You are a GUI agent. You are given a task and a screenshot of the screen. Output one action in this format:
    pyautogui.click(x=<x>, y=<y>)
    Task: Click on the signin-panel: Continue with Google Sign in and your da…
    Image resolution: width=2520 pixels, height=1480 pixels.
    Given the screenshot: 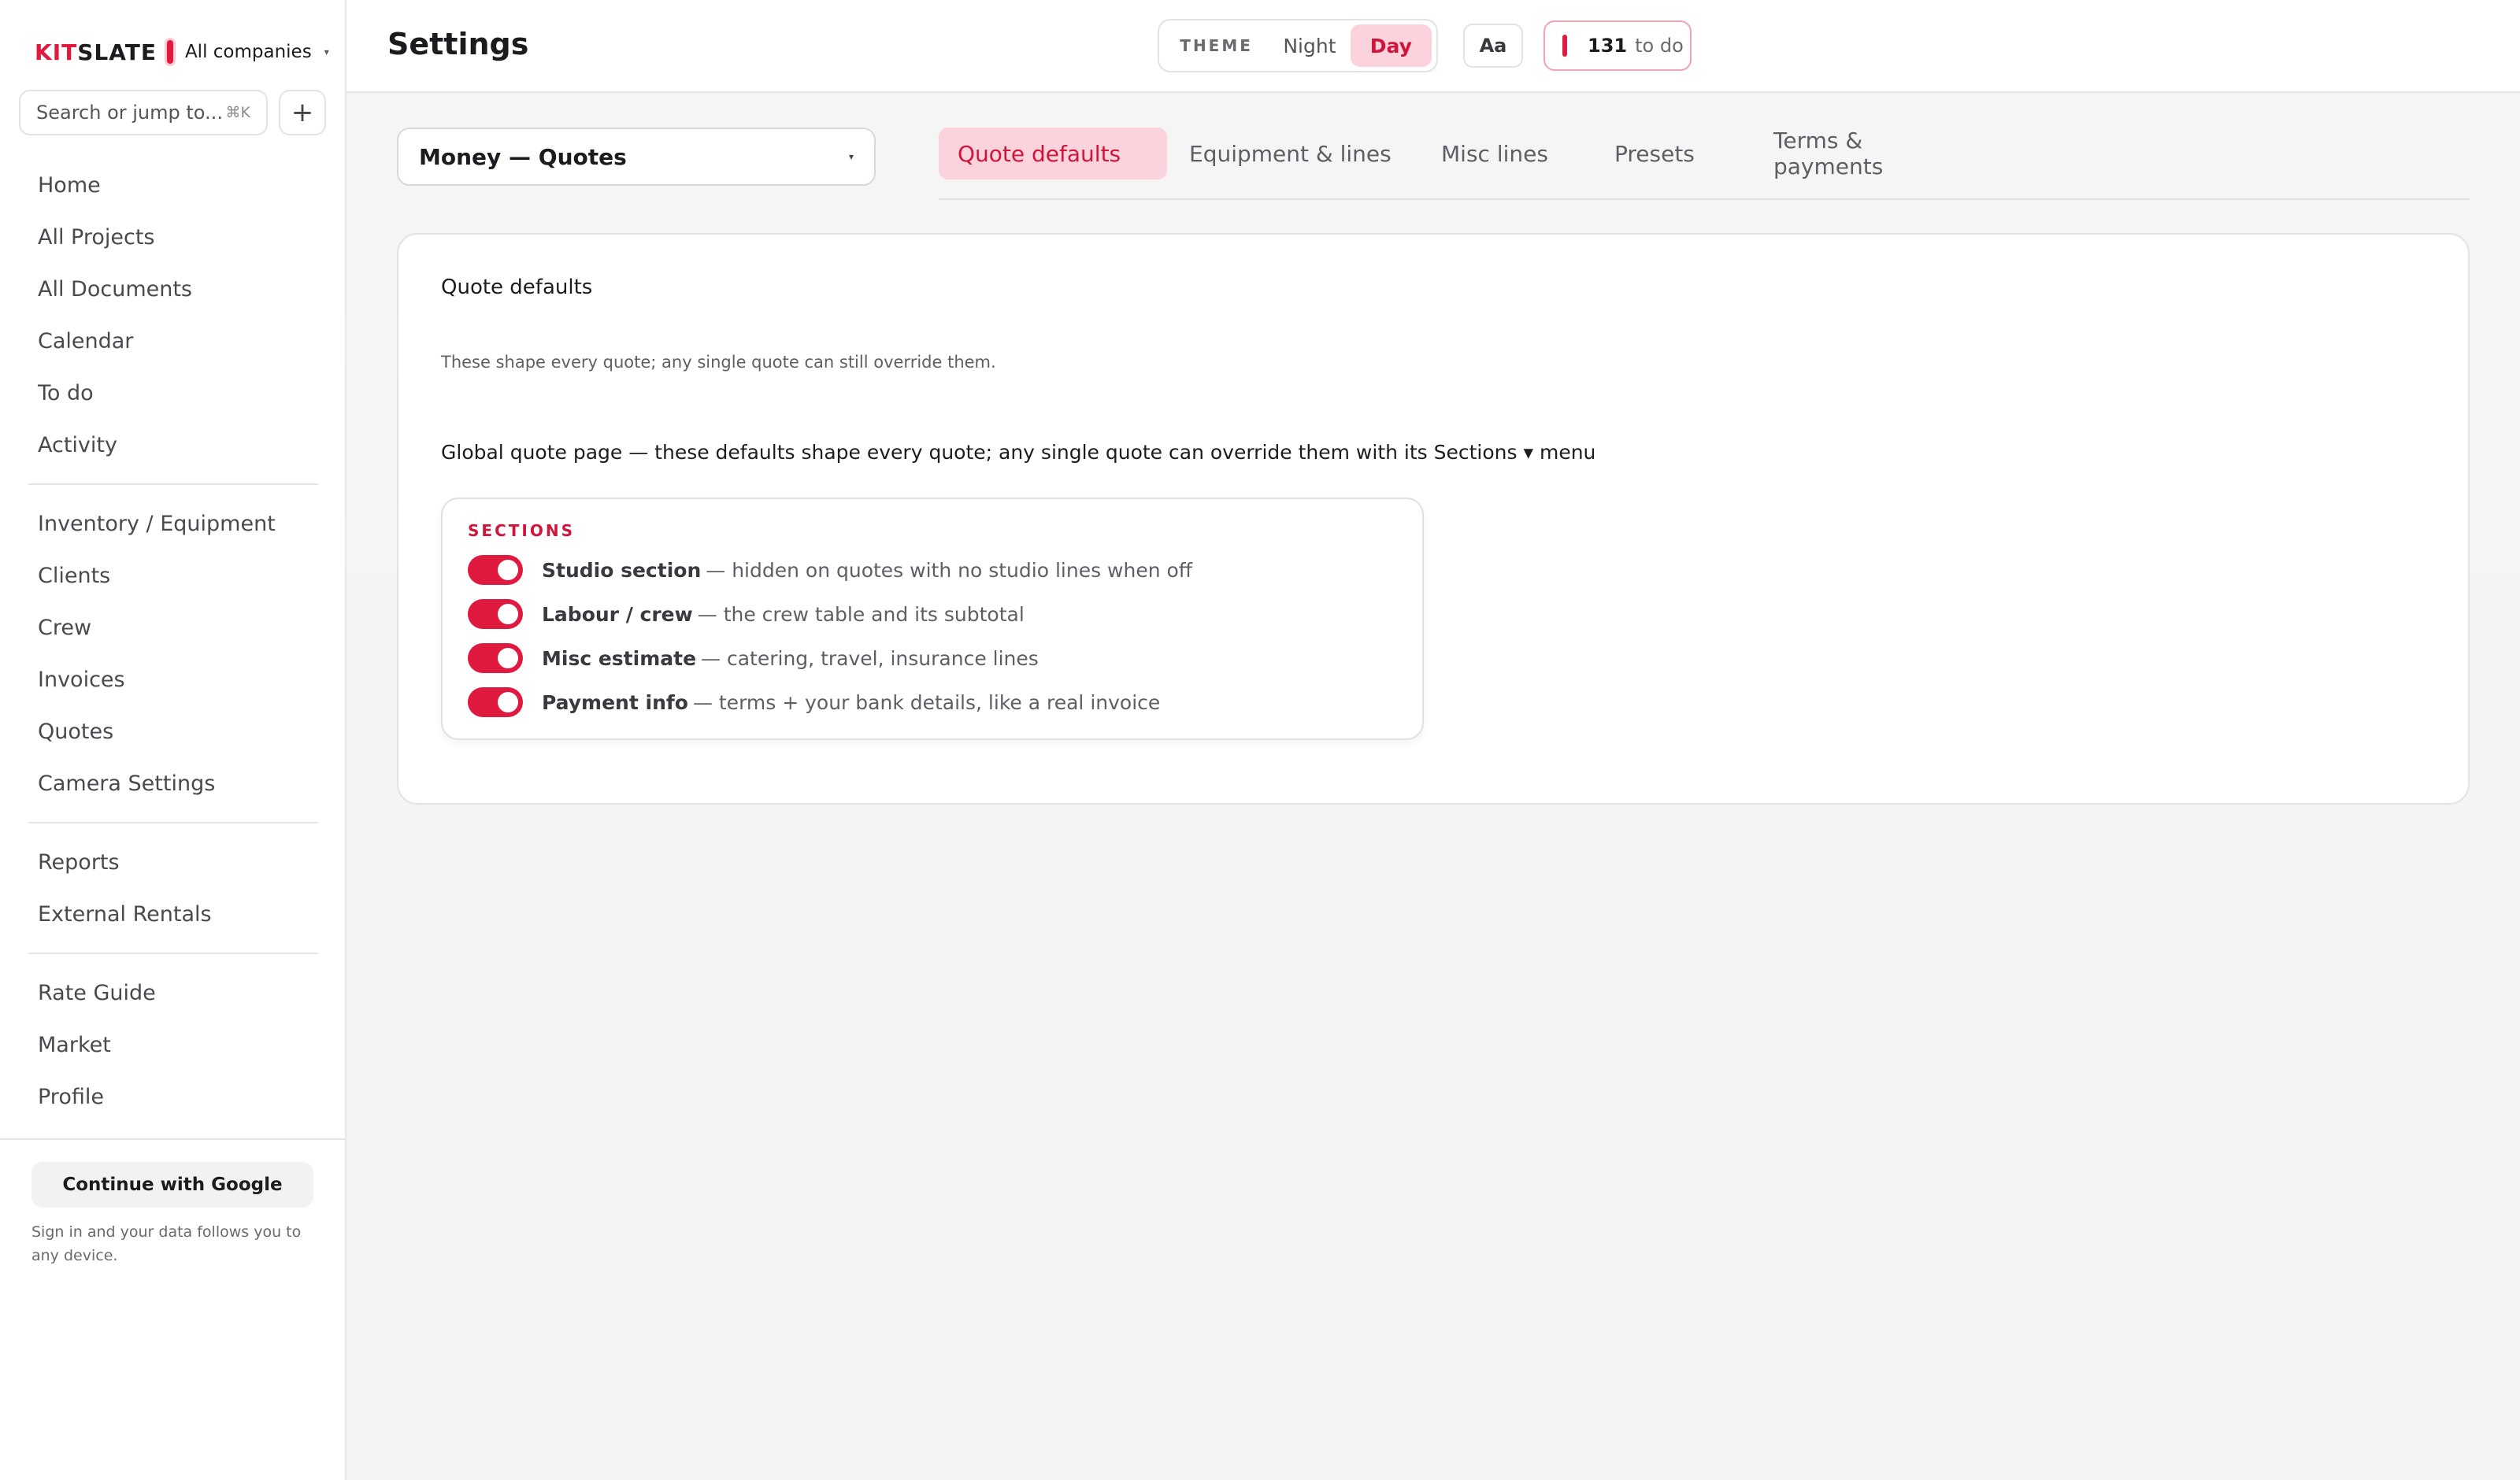 What is the action you would take?
    pyautogui.click(x=172, y=1202)
    